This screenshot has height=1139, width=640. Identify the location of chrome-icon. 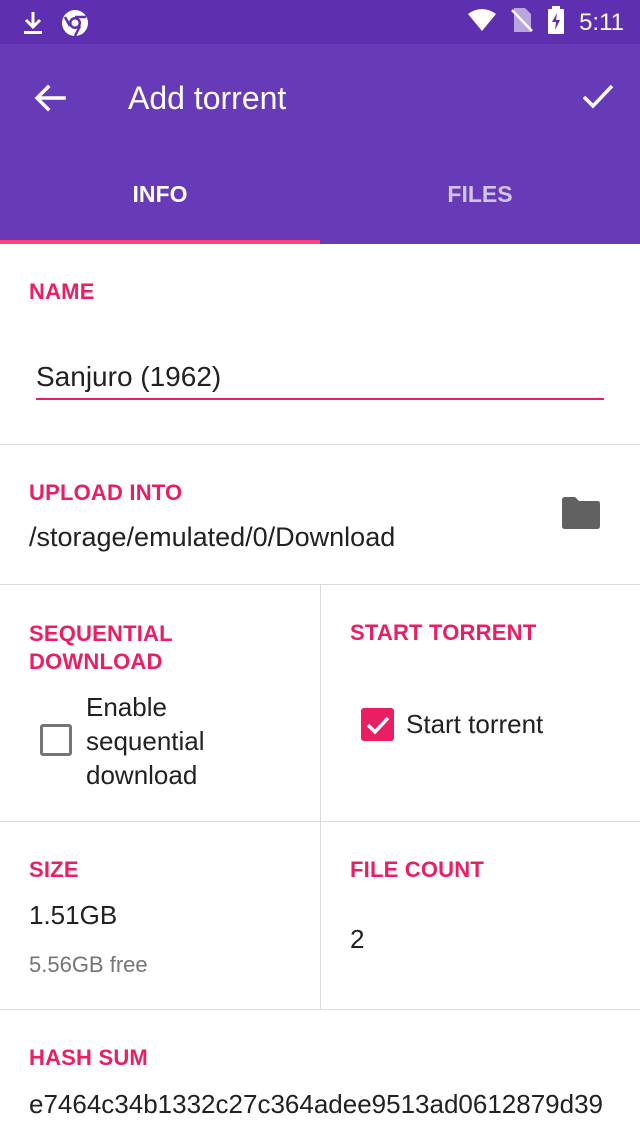
(75, 25).